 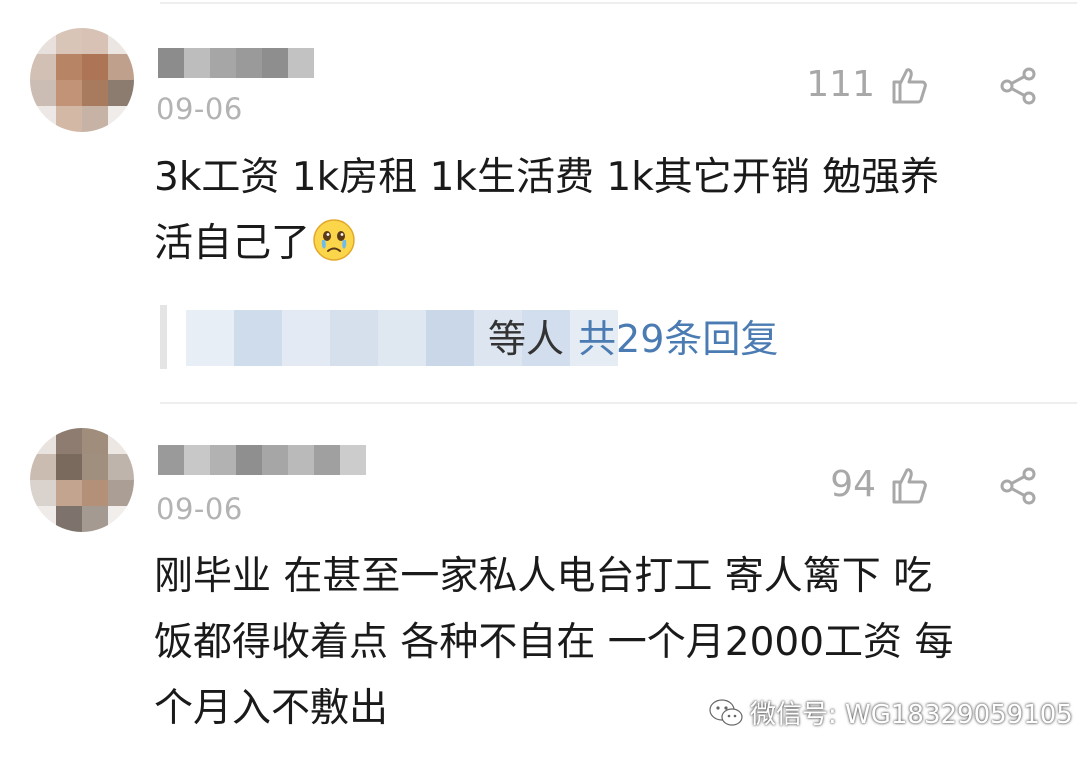 What do you see at coordinates (726, 712) in the screenshot?
I see `wechat-icon` at bounding box center [726, 712].